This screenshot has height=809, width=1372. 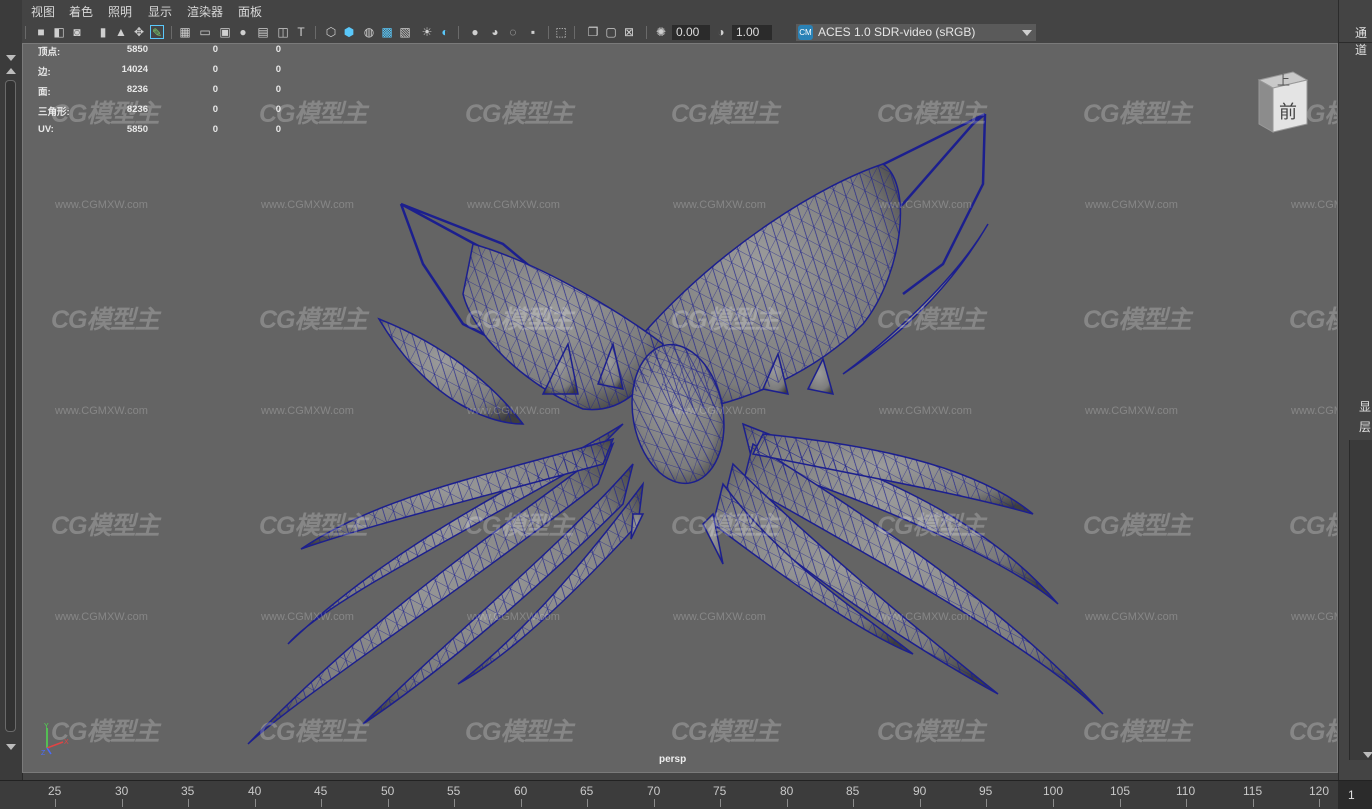 I want to click on backface-culling-icon: ⊠, so click(x=629, y=32).